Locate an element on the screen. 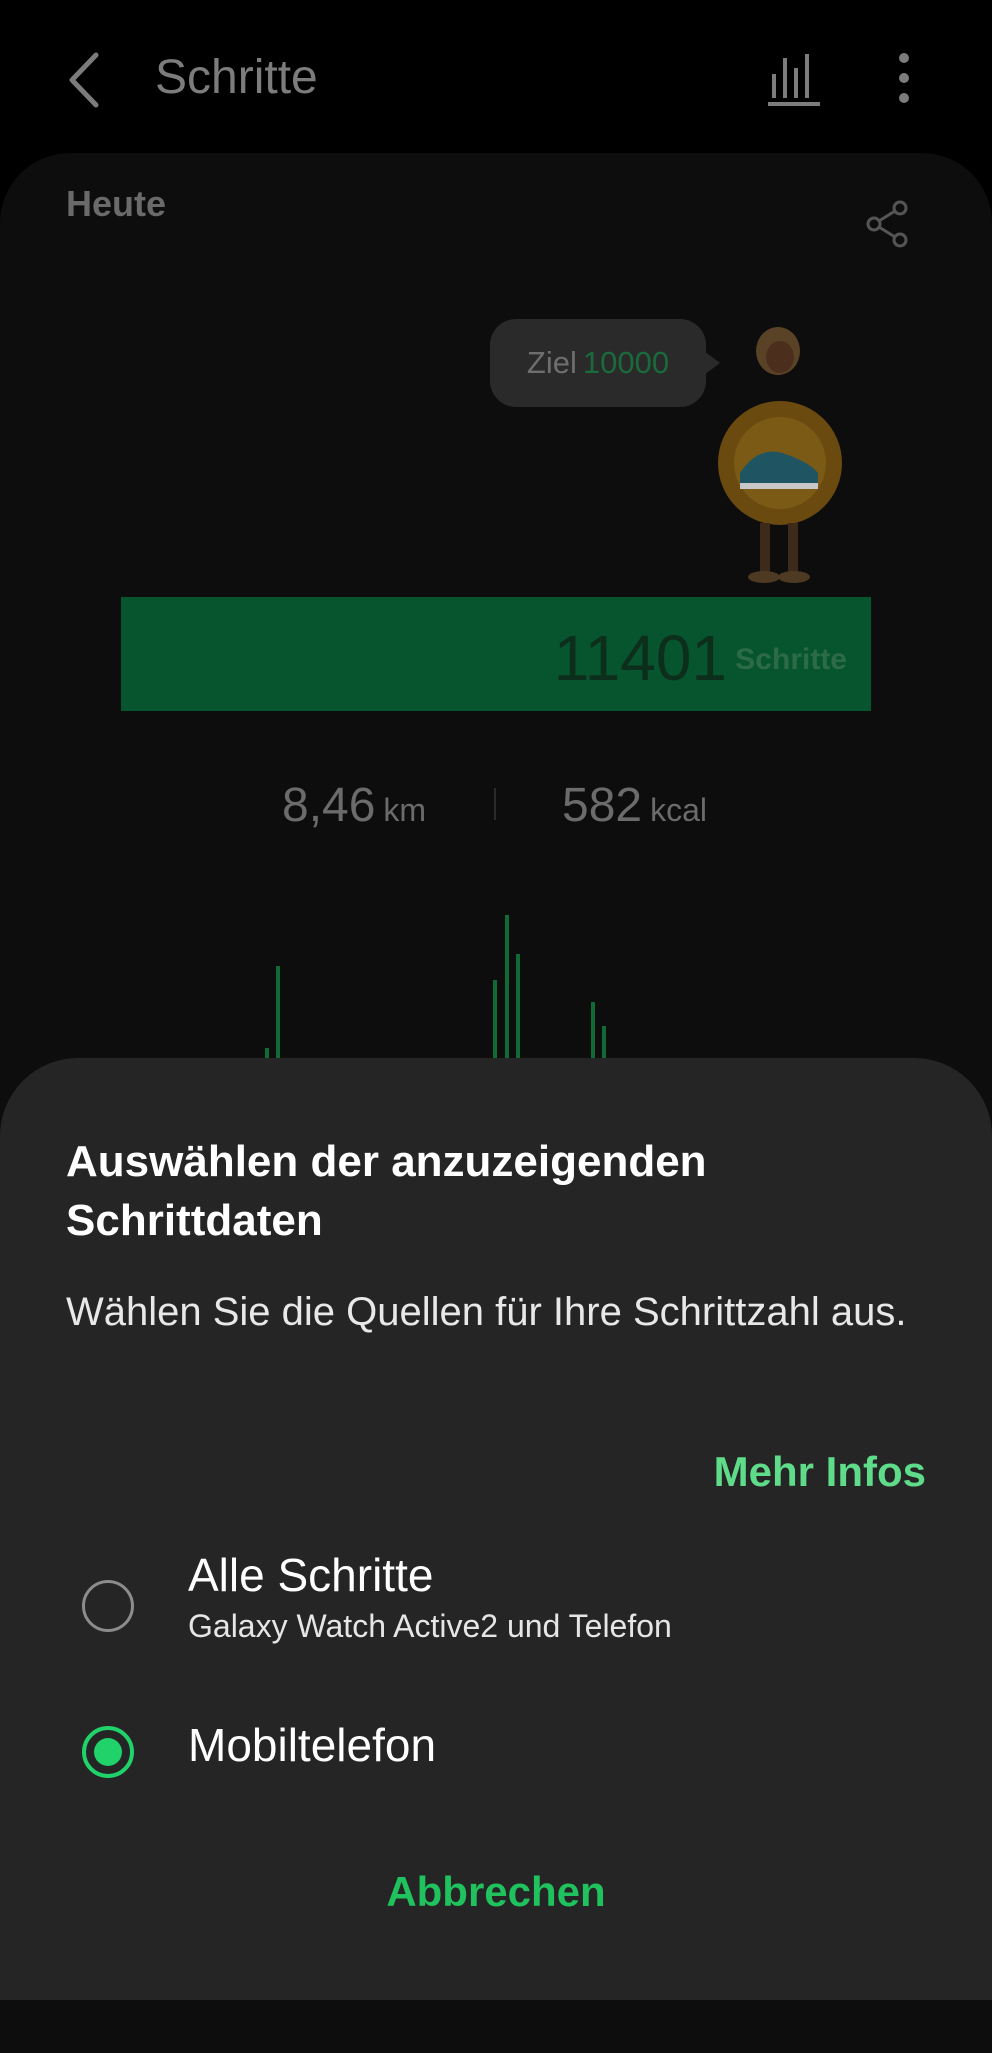 The image size is (992, 2053). bar-chart-icon is located at coordinates (794, 80).